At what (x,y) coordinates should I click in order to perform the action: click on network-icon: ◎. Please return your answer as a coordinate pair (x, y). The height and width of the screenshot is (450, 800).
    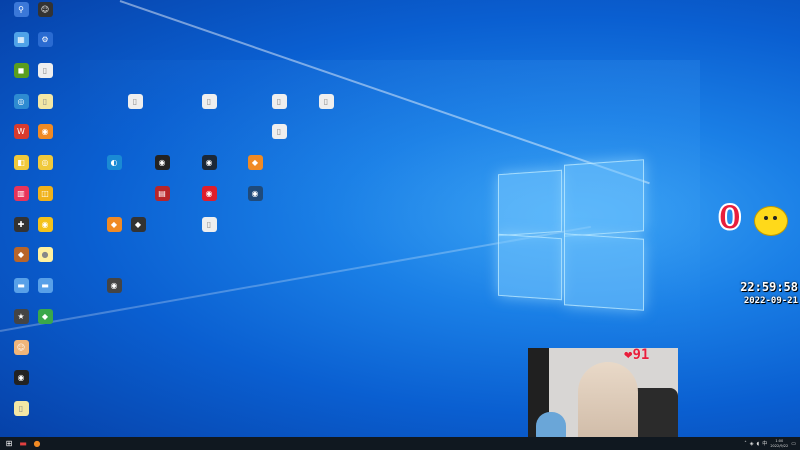
    Looking at the image, I should click on (21, 101).